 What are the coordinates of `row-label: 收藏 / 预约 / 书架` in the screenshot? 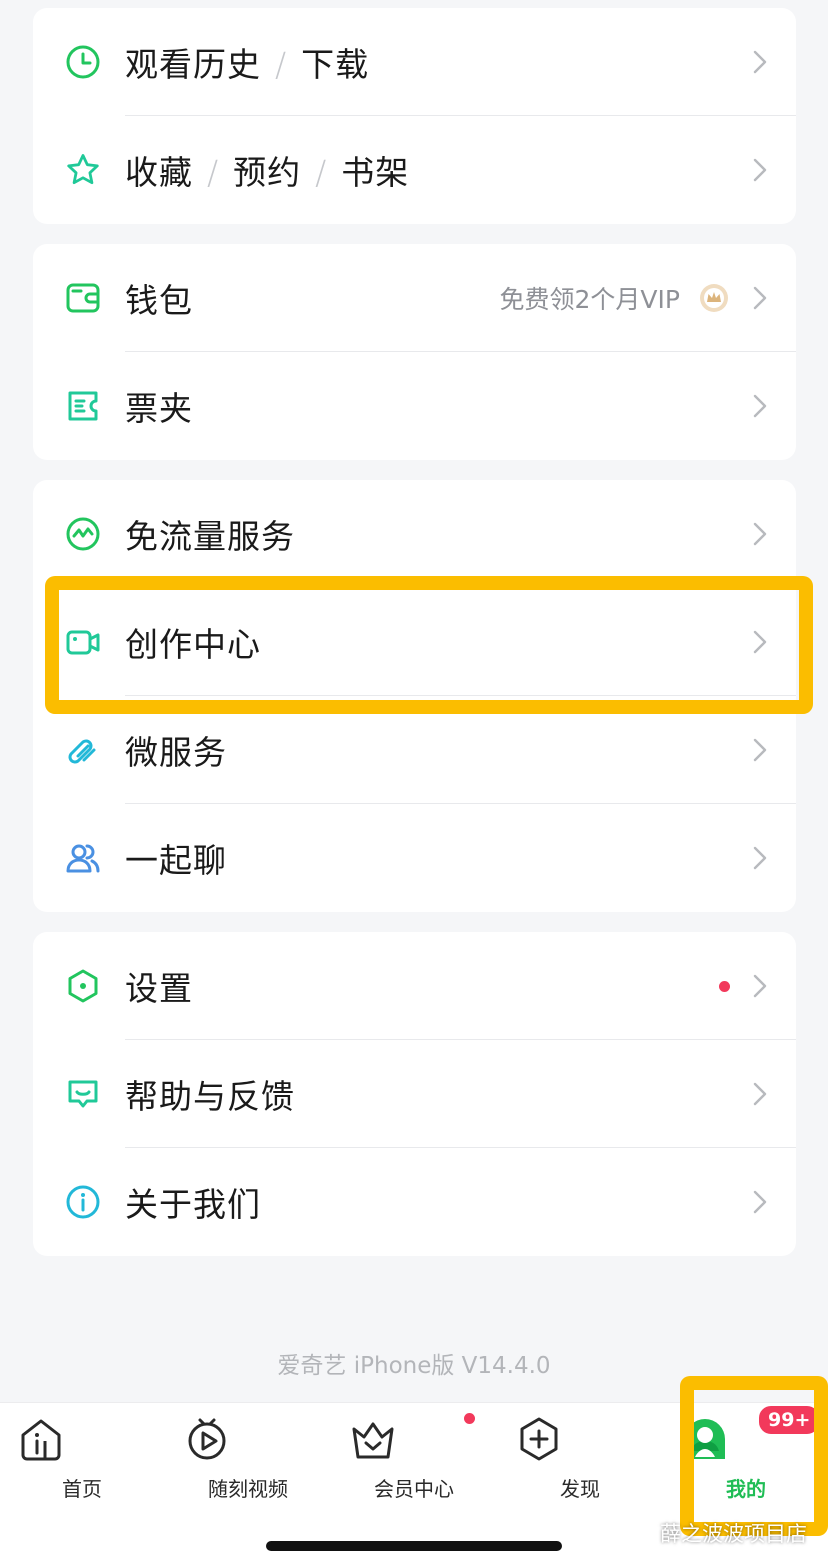 It's located at (267, 172).